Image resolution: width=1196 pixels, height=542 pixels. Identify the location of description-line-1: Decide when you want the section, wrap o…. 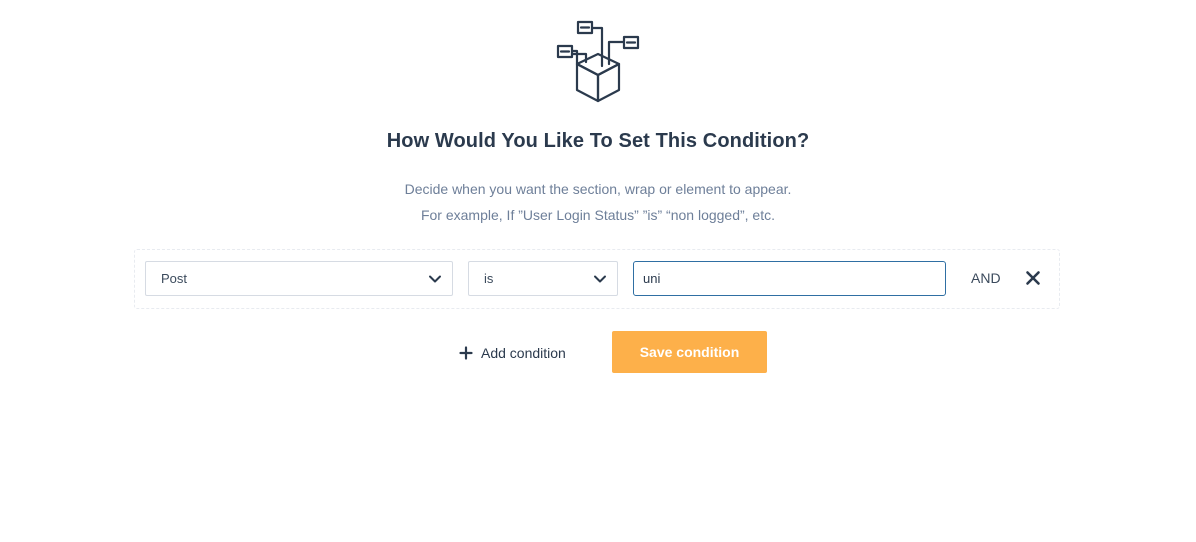
(598, 189).